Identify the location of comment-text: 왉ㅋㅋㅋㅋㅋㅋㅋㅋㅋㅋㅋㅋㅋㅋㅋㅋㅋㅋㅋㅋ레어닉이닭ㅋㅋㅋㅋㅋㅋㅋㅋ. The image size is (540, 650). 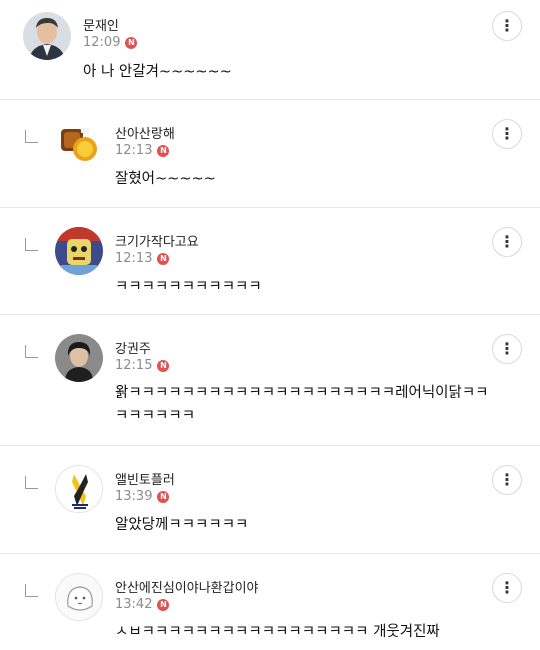
(302, 404).